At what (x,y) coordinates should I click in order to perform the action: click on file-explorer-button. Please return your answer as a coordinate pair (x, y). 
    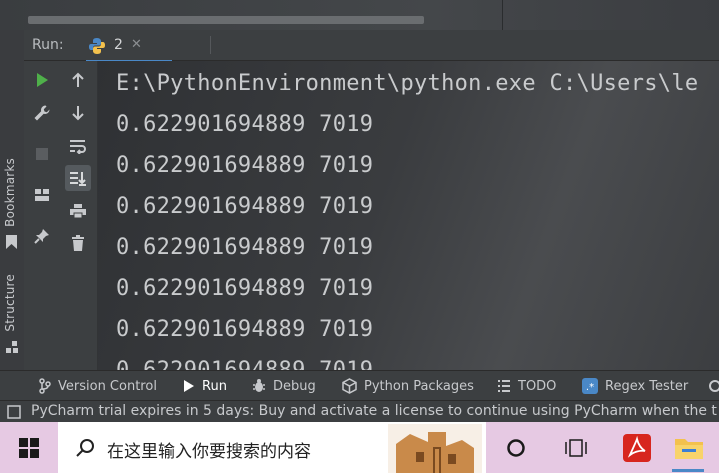
    Looking at the image, I should click on (689, 448).